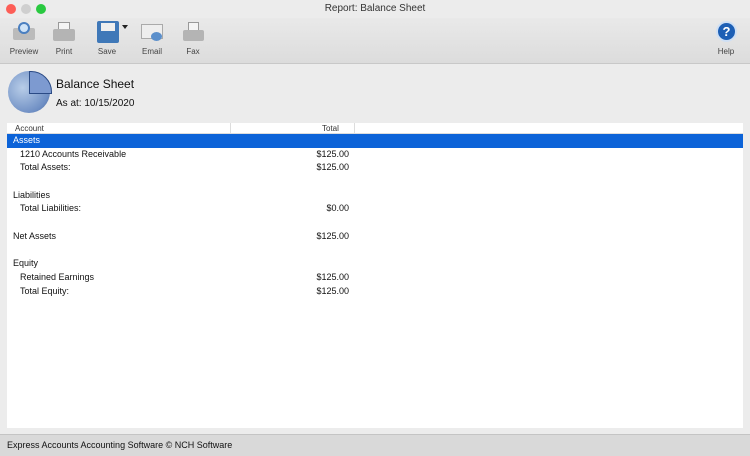  Describe the element at coordinates (57, 276) in the screenshot. I see `account-cell: Retained Earnings` at that location.